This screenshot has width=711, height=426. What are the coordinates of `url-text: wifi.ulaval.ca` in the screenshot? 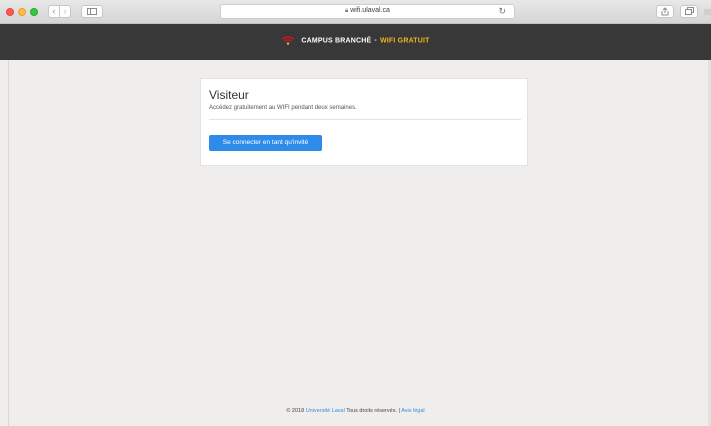 It's located at (370, 10).